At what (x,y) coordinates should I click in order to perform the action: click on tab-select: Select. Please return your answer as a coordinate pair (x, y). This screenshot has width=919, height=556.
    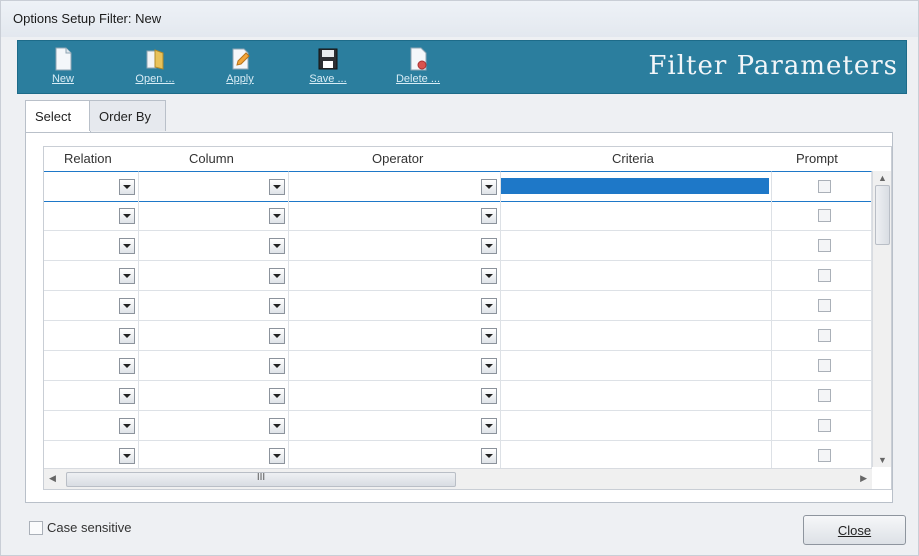
    Looking at the image, I should click on (58, 116).